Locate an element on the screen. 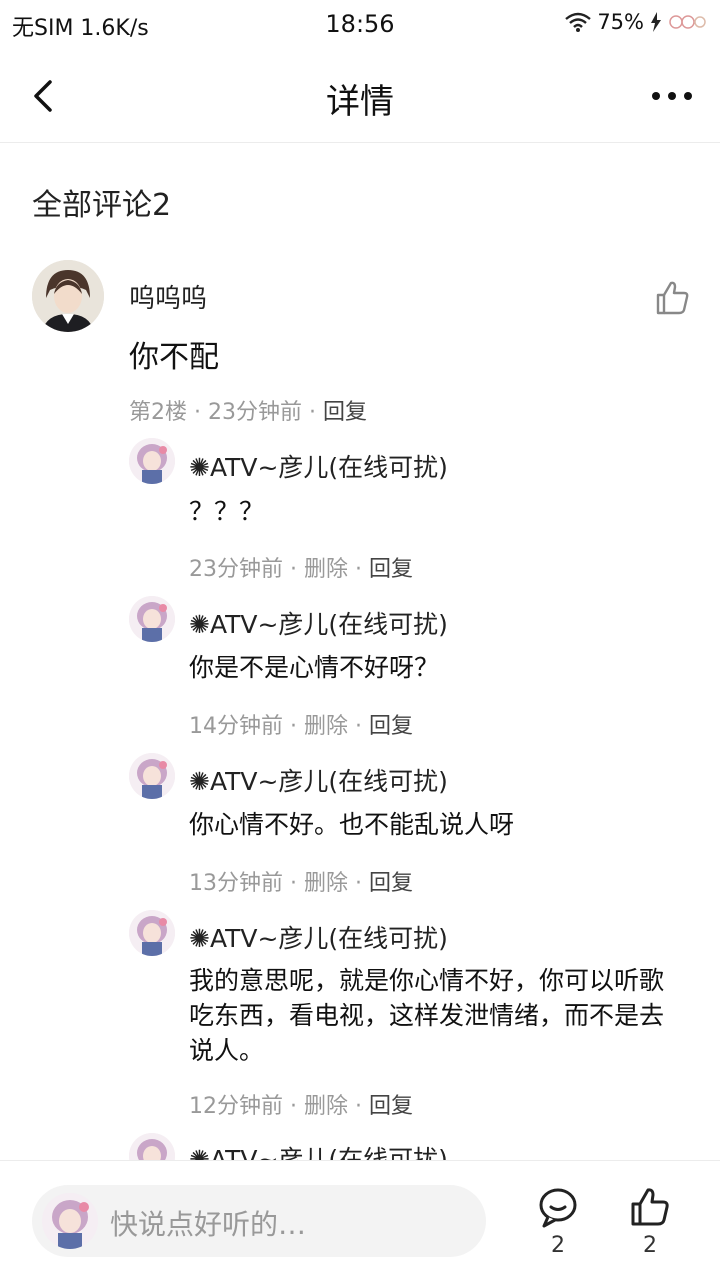 This screenshot has height=1281, width=720. comment-count: 2 is located at coordinates (558, 1245).